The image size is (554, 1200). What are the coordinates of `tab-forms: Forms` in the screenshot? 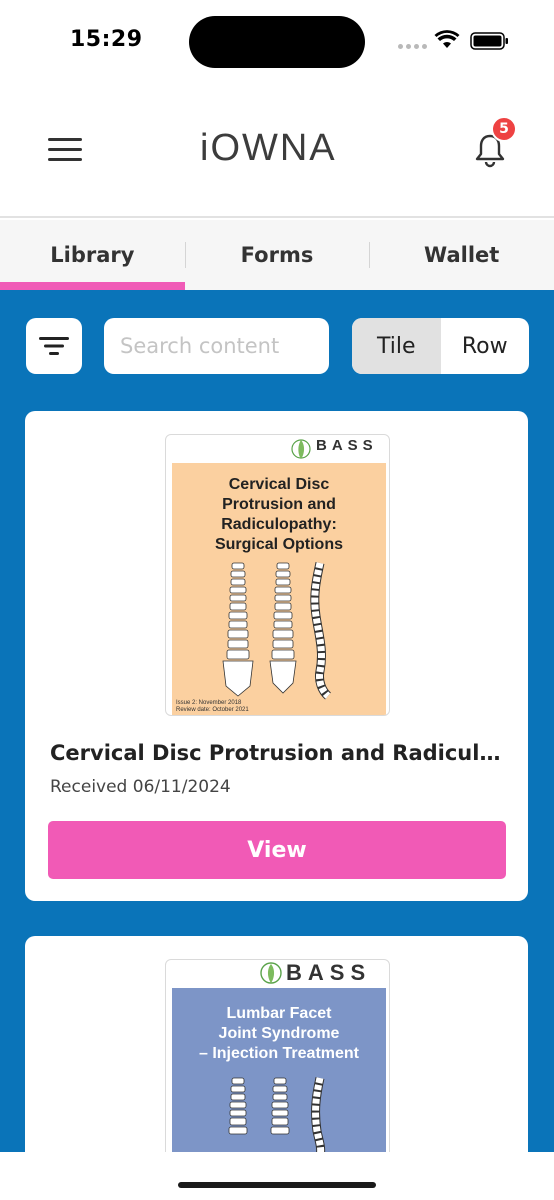 It's located at (277, 255).